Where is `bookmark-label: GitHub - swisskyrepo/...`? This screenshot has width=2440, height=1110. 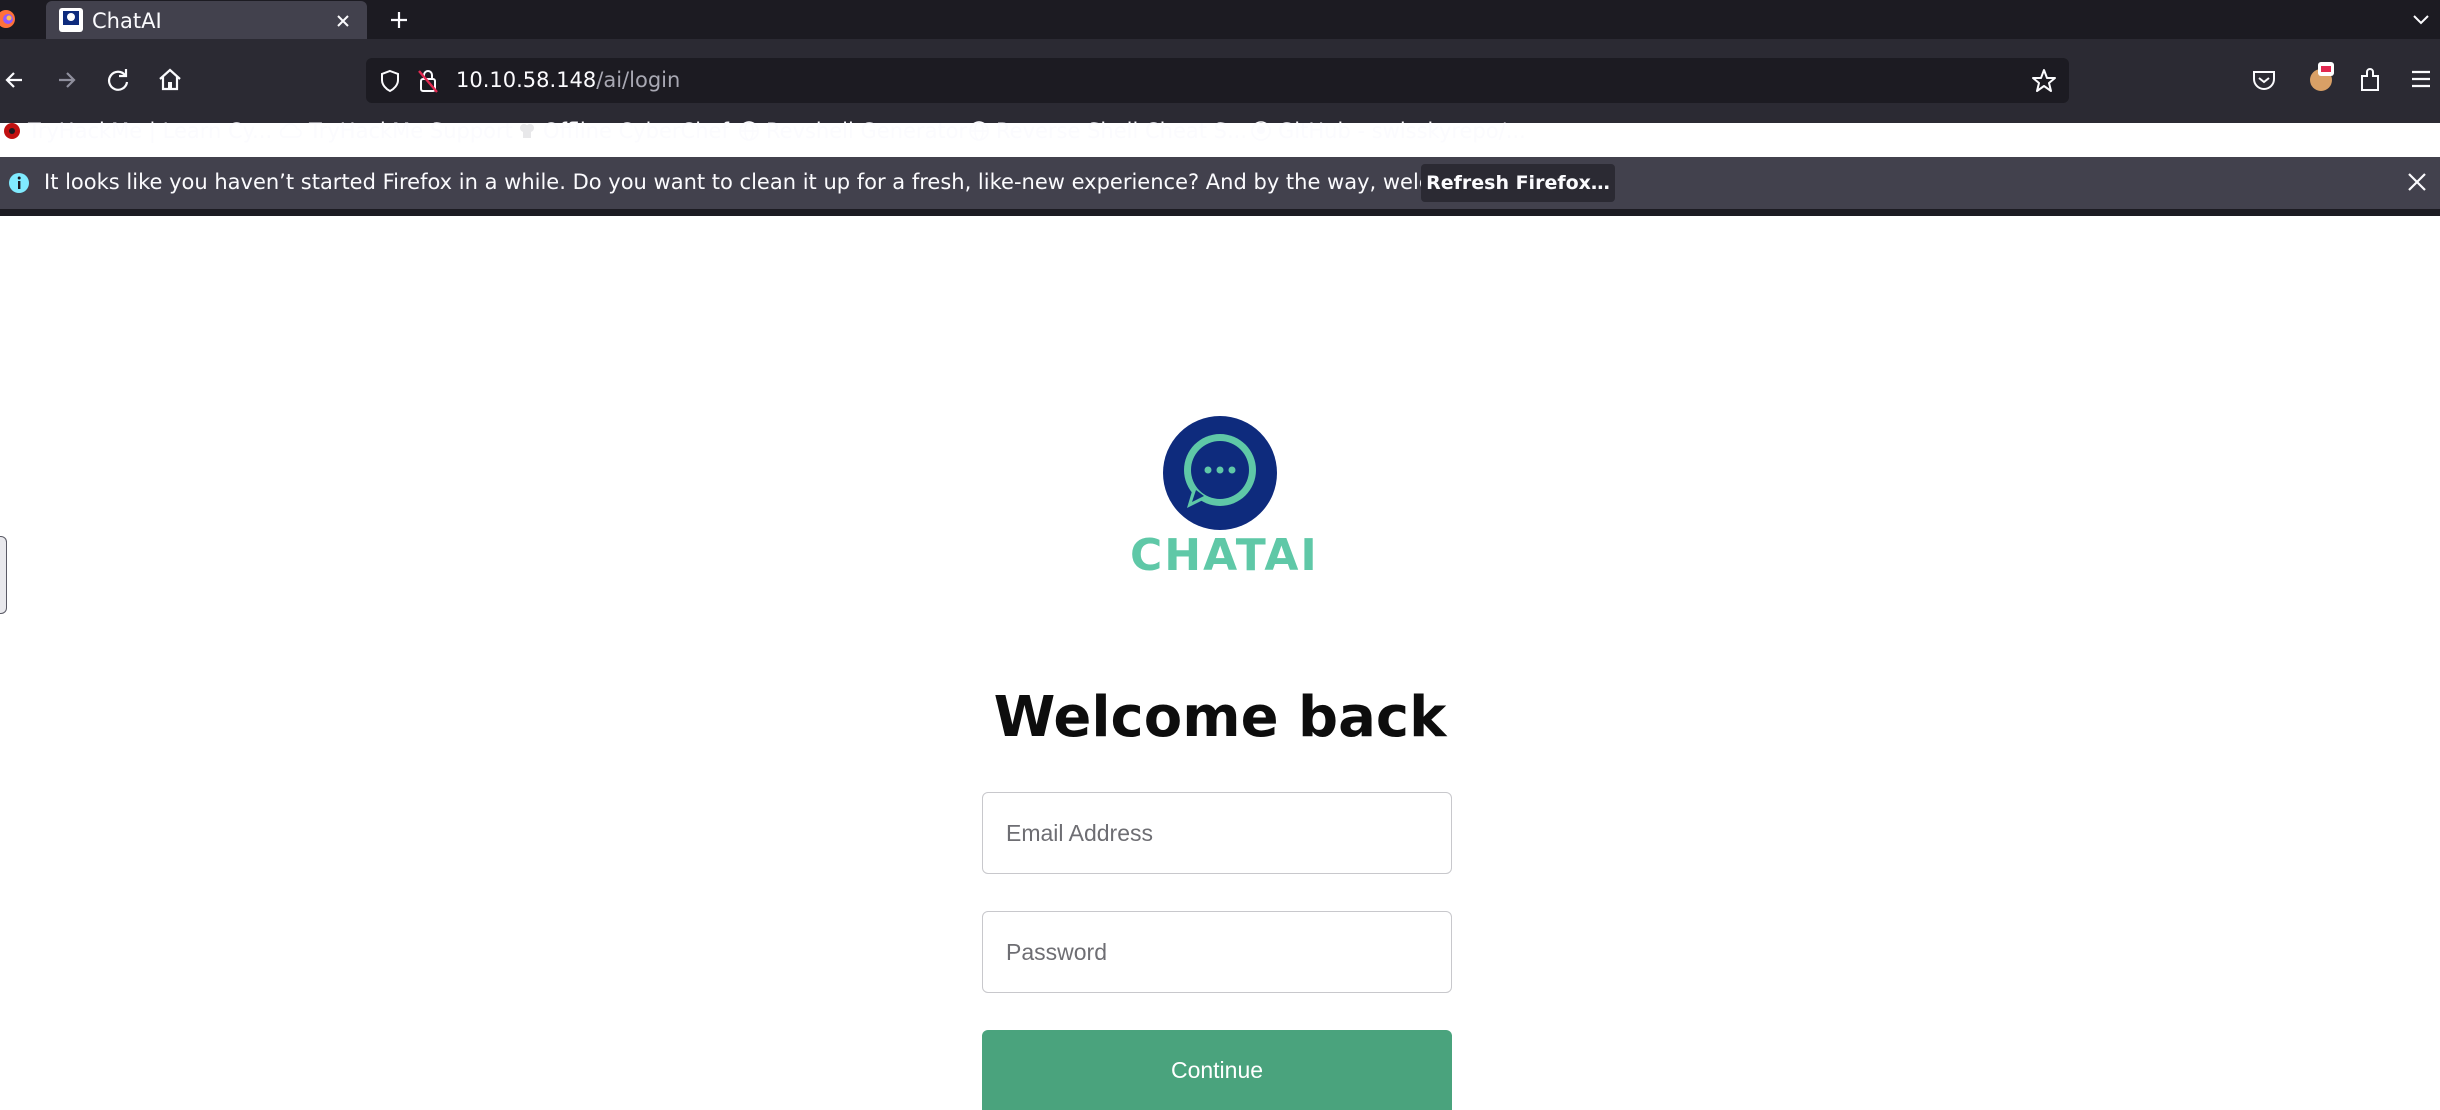 bookmark-label: GitHub - swisskyrepo/... is located at coordinates (1402, 131).